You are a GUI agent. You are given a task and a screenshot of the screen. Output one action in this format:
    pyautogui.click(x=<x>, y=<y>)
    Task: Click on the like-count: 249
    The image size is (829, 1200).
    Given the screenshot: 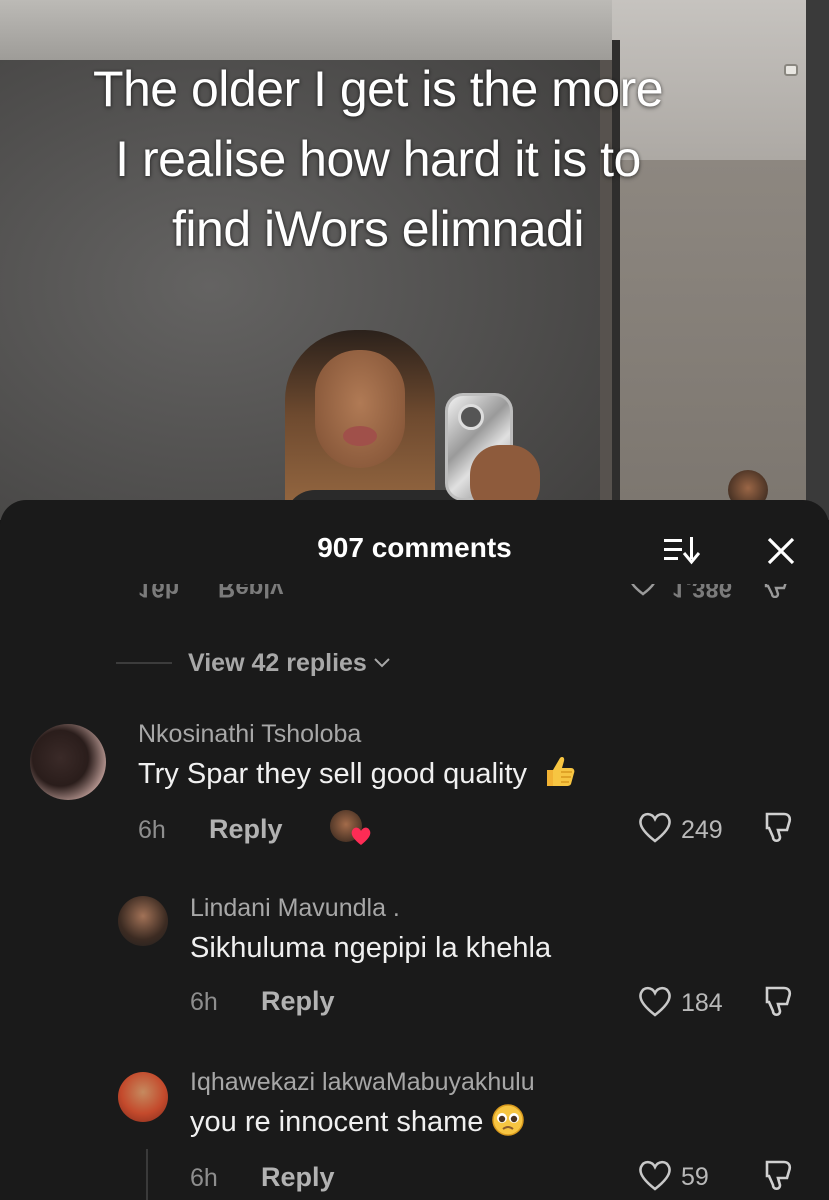 What is the action you would take?
    pyautogui.click(x=702, y=830)
    